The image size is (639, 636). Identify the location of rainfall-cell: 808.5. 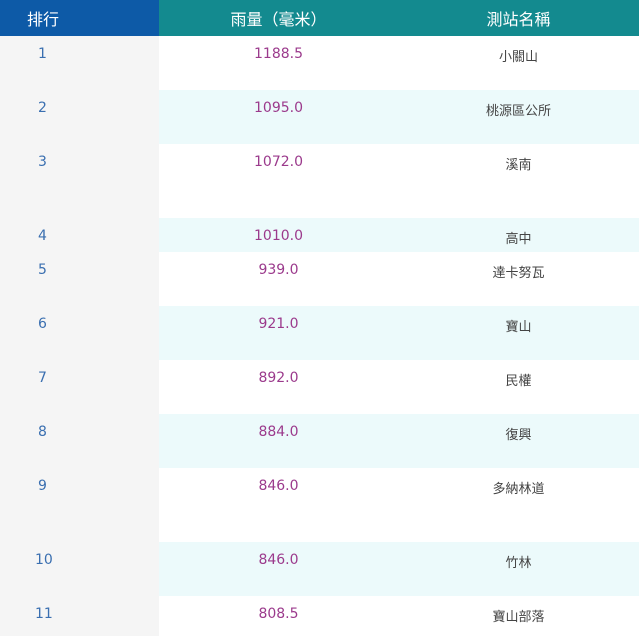
(278, 614).